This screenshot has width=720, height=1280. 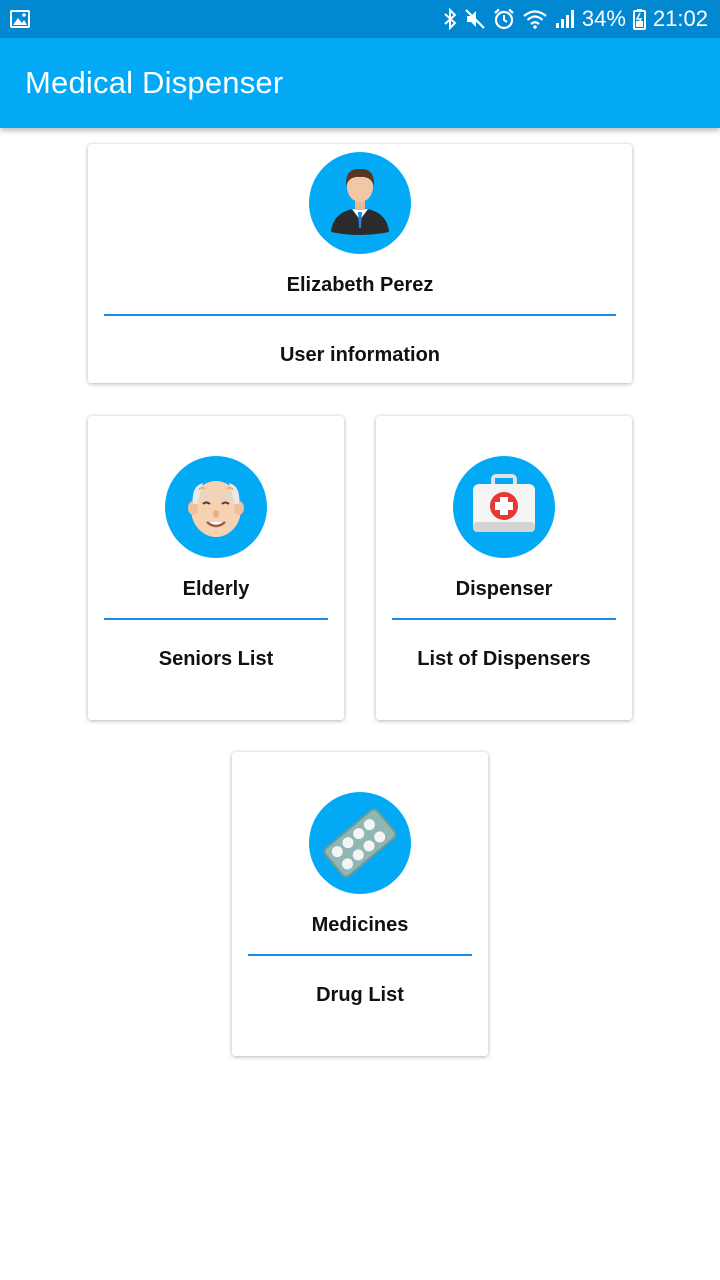 I want to click on status-bar: 34% 21:02, so click(x=360, y=19).